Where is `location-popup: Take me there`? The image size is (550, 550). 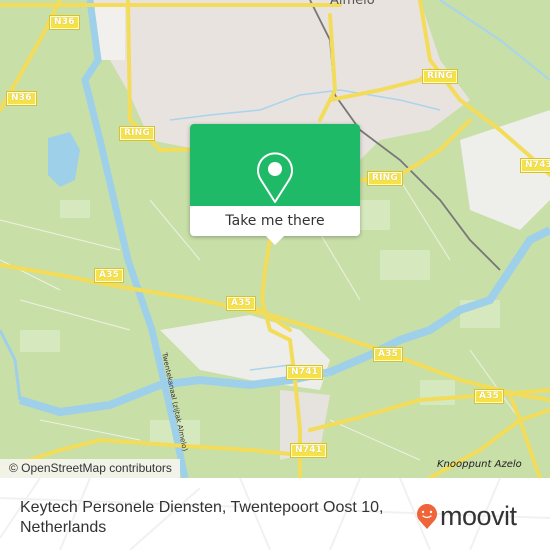 location-popup: Take me there is located at coordinates (275, 184).